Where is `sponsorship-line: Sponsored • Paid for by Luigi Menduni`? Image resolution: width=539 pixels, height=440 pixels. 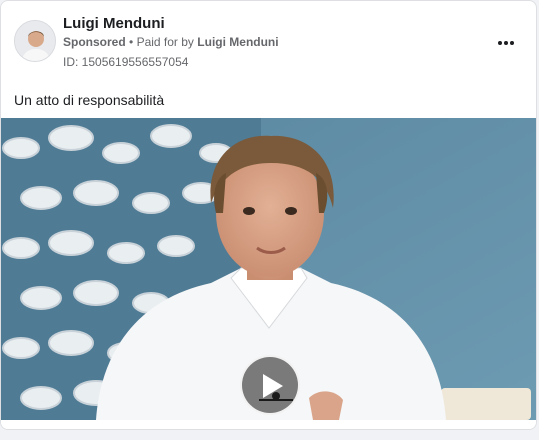
sponsorship-line: Sponsored • Paid for by Luigi Menduni is located at coordinates (171, 42).